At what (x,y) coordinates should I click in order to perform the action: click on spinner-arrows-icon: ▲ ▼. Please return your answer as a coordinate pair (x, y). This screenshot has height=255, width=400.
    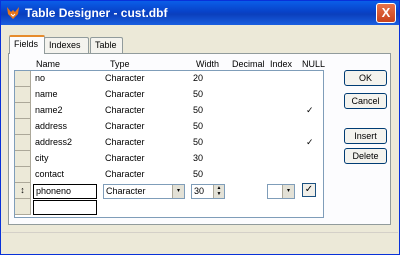
    Looking at the image, I should click on (218, 191).